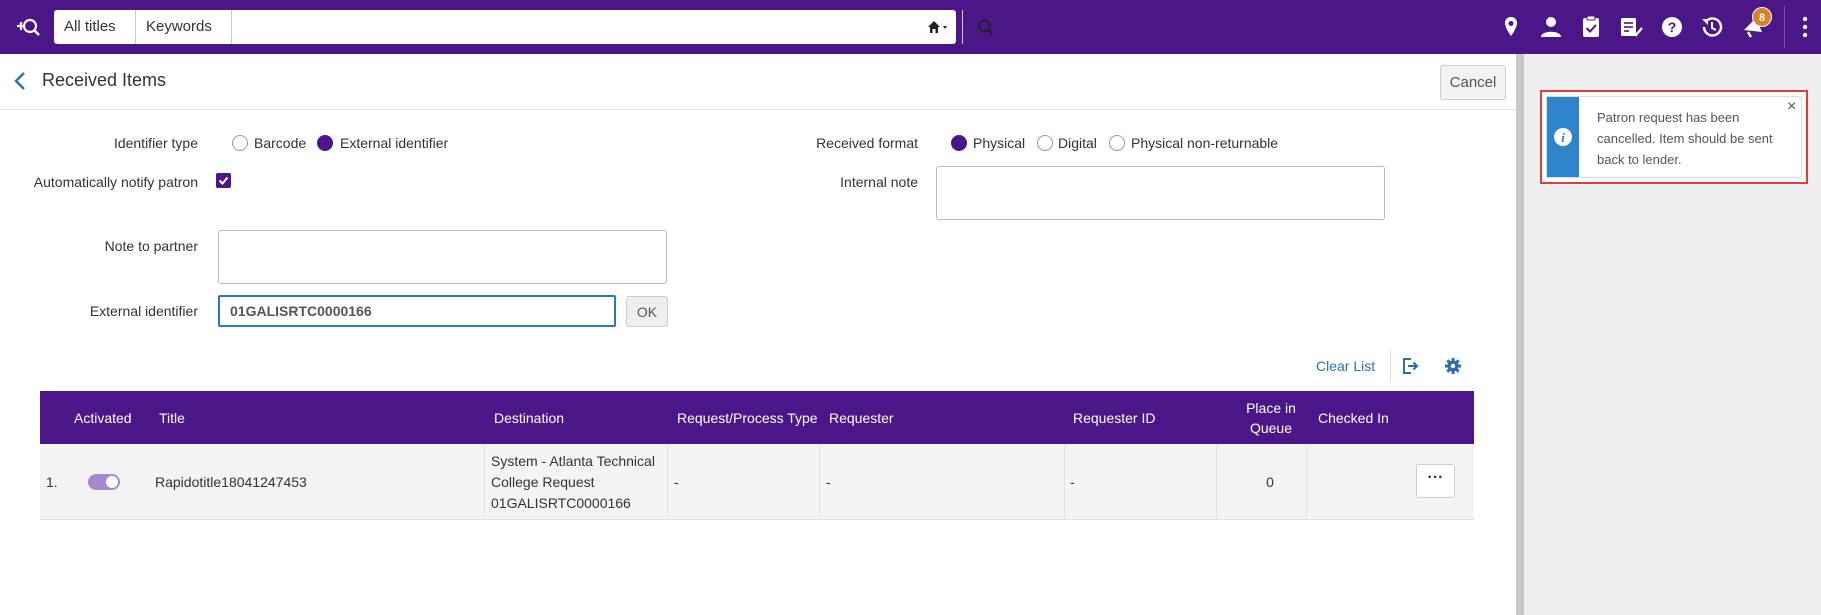 This screenshot has height=615, width=1821. What do you see at coordinates (1270, 482) in the screenshot?
I see `row-place-in-queue: 0` at bounding box center [1270, 482].